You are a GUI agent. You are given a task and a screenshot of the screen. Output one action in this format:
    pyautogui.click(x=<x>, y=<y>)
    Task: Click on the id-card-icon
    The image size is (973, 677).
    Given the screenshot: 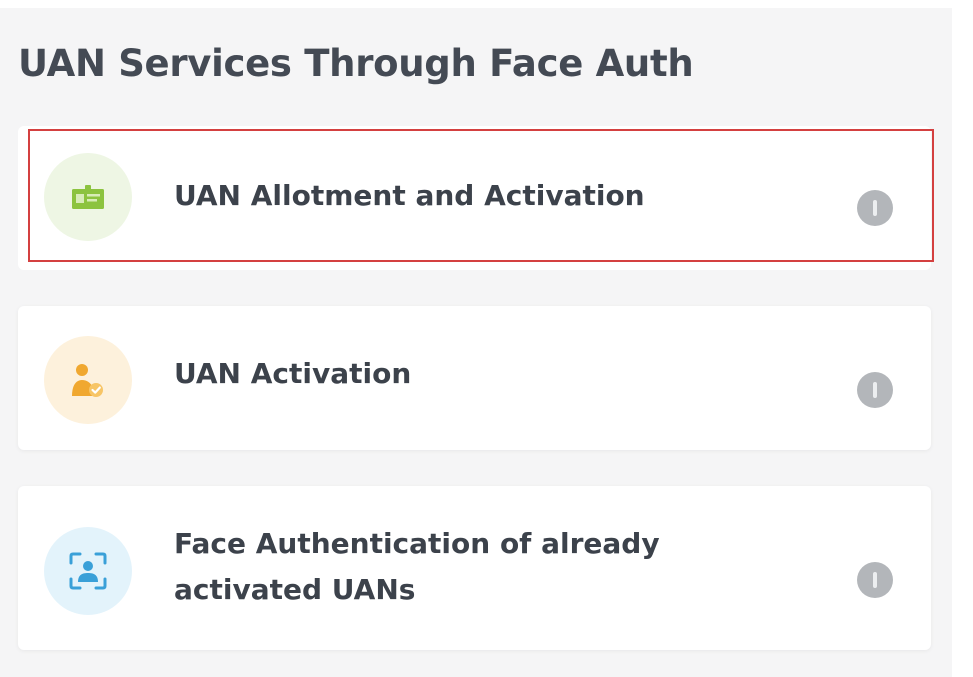 What is the action you would take?
    pyautogui.click(x=88, y=197)
    